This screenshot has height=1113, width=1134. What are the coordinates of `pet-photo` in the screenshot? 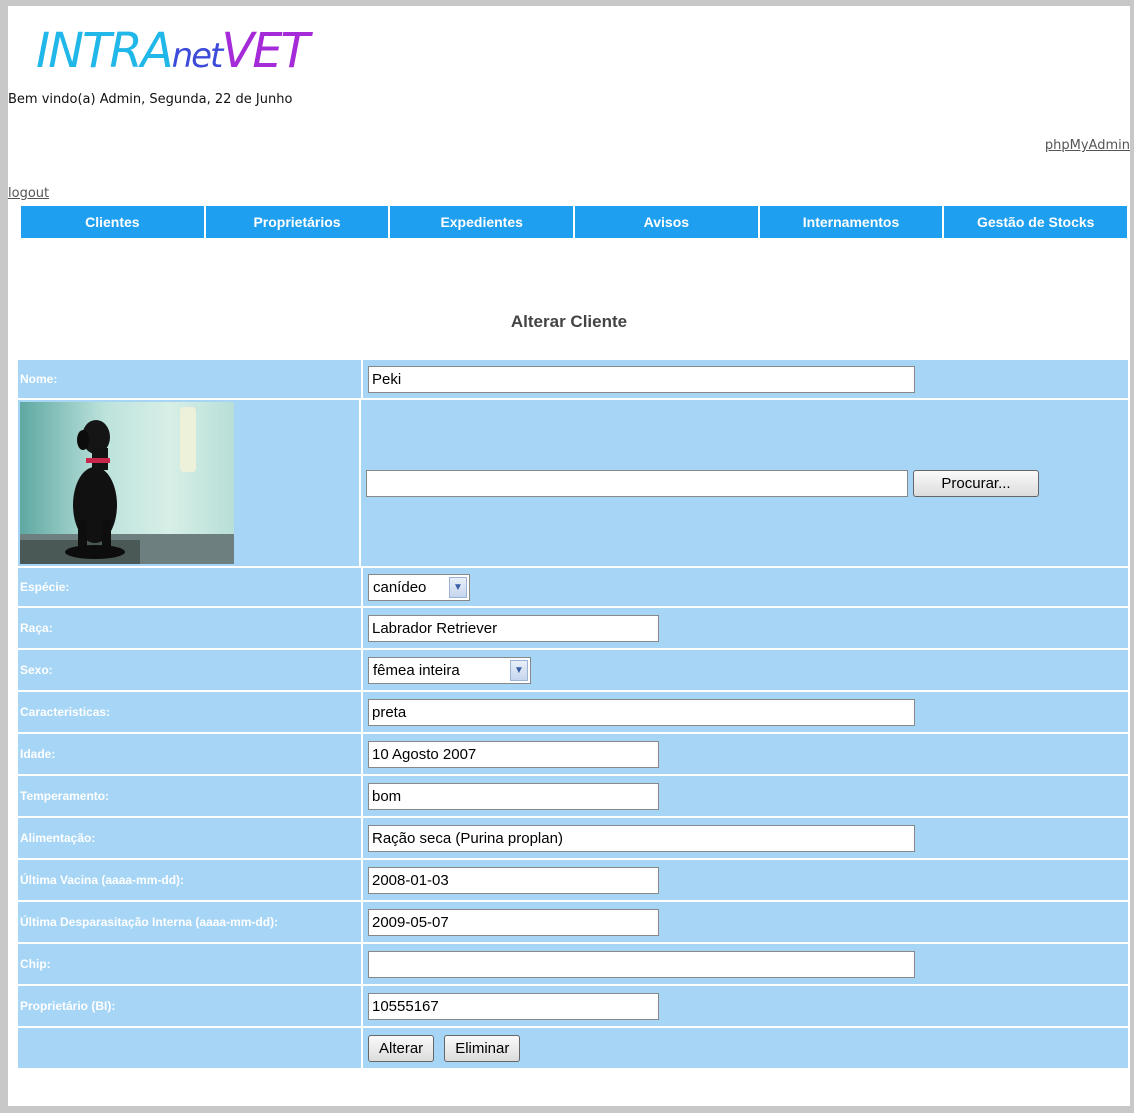 It's located at (127, 483).